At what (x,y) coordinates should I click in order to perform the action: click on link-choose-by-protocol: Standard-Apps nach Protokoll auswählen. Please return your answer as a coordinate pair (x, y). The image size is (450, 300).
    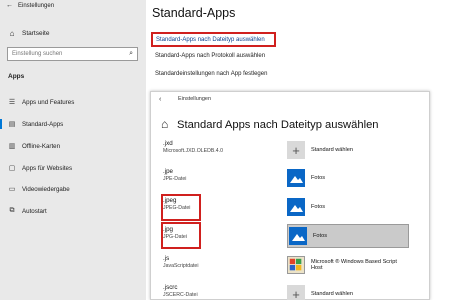
    Looking at the image, I should click on (210, 56).